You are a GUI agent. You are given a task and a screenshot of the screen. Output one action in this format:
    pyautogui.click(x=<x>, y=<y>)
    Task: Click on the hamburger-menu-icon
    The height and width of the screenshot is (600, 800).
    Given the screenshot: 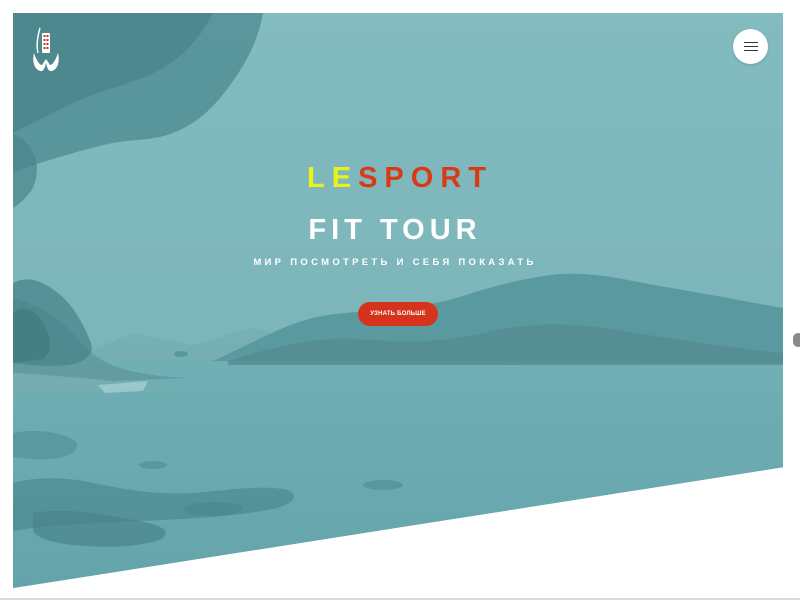 What is the action you would take?
    pyautogui.click(x=750, y=46)
    